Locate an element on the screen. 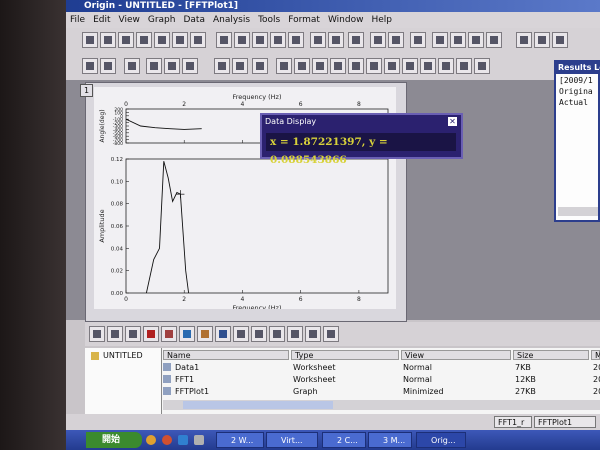  table-row: FFTPlot1 Graph Minimized 27KB 20 is located at coordinates (381, 391).